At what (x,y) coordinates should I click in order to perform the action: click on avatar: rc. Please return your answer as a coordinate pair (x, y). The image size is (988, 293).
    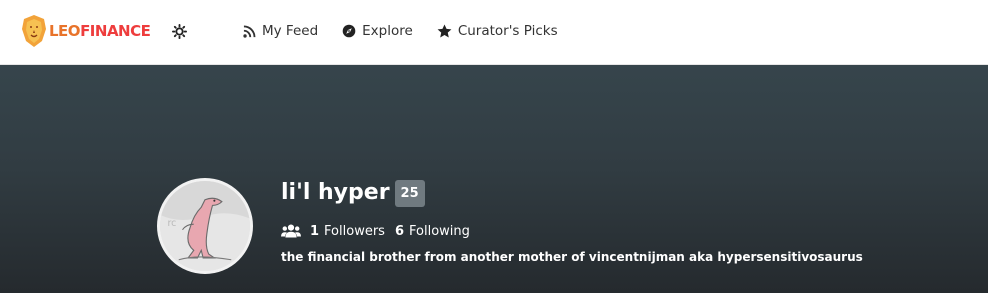
    Looking at the image, I should click on (205, 226).